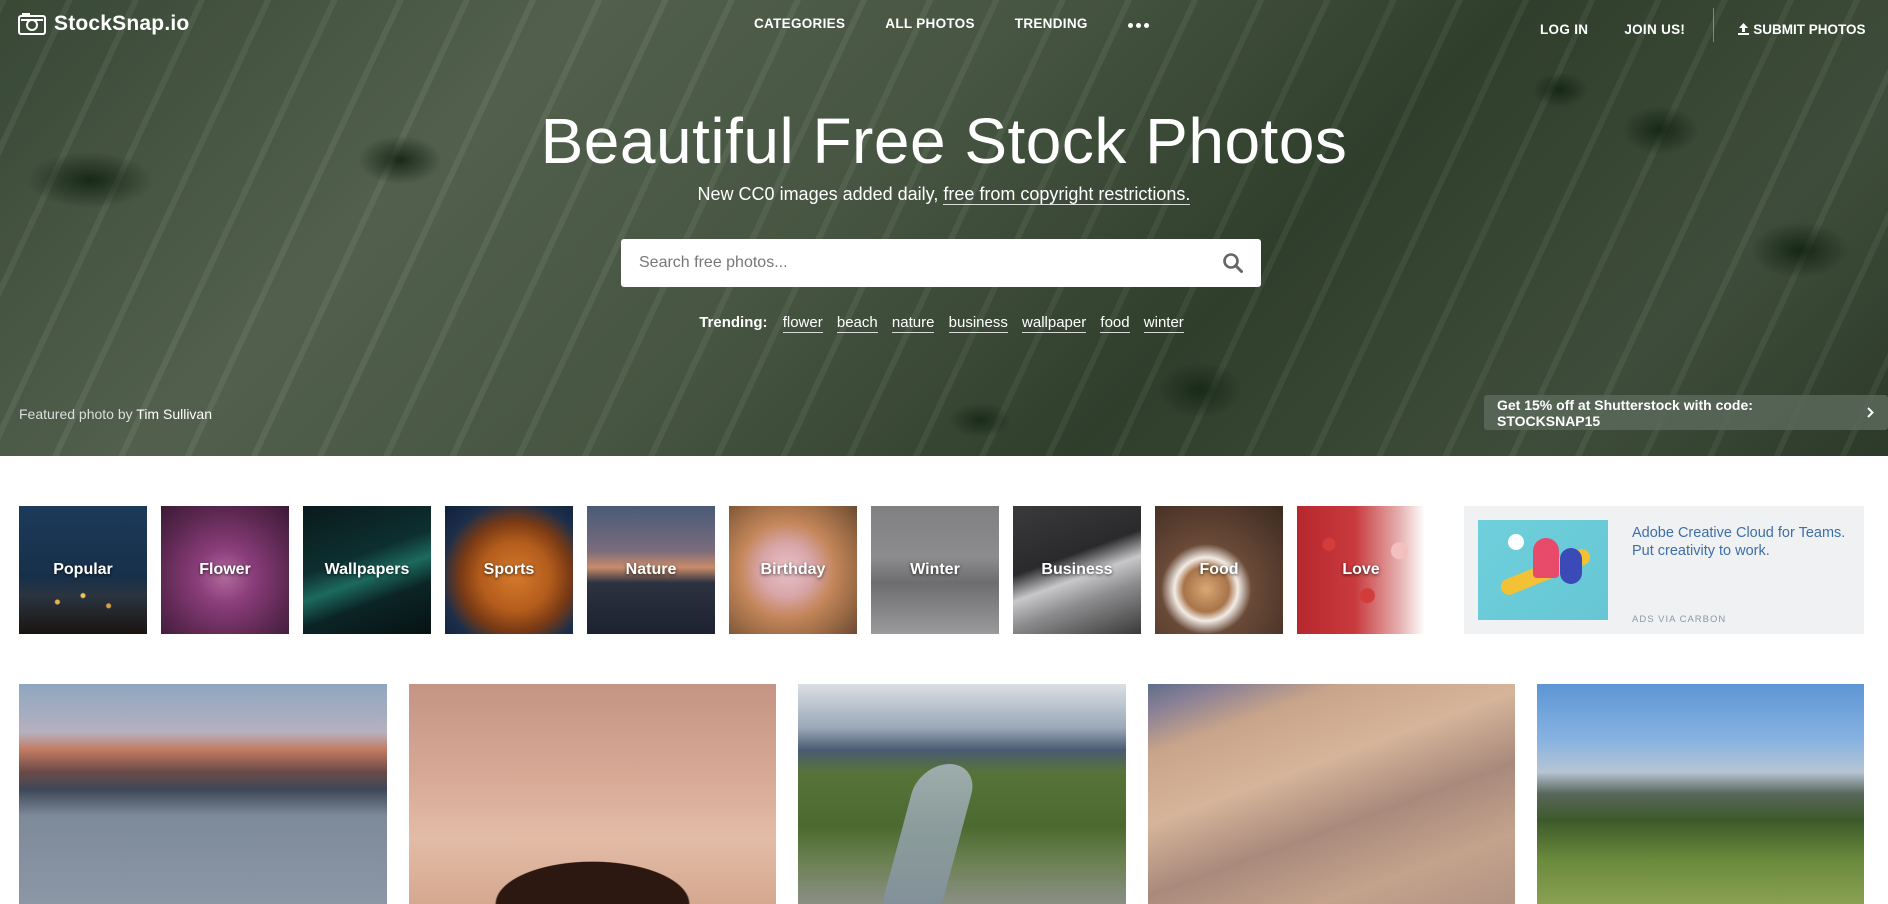 The width and height of the screenshot is (1888, 904). I want to click on camera-icon, so click(32, 24).